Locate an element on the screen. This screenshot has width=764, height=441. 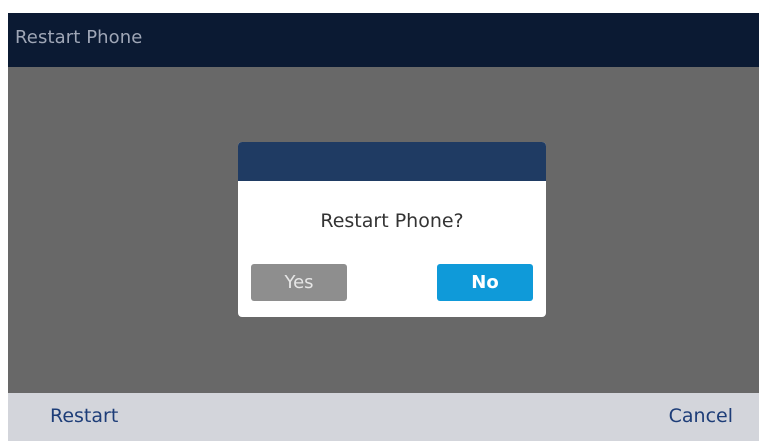
dialog-message: Restart Phone? is located at coordinates (392, 221).